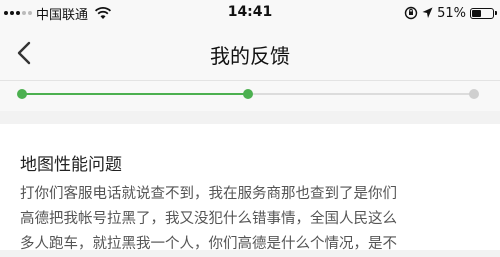  What do you see at coordinates (477, 13) in the screenshot?
I see `battery-fill` at bounding box center [477, 13].